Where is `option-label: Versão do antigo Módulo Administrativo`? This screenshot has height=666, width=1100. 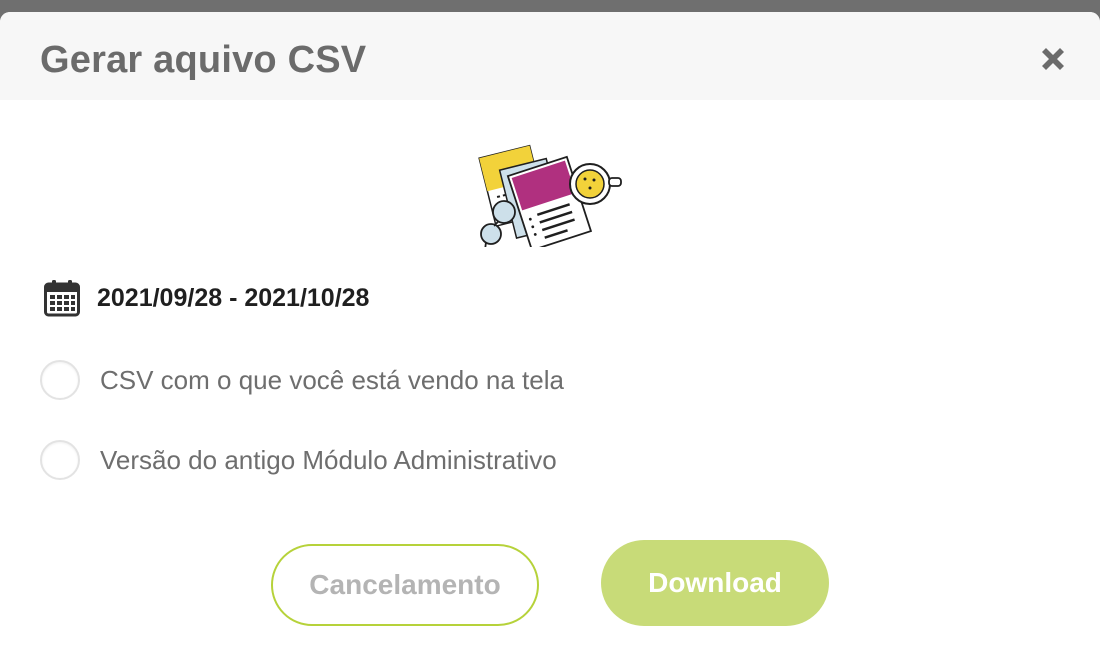
option-label: Versão do antigo Módulo Administrativo is located at coordinates (328, 459).